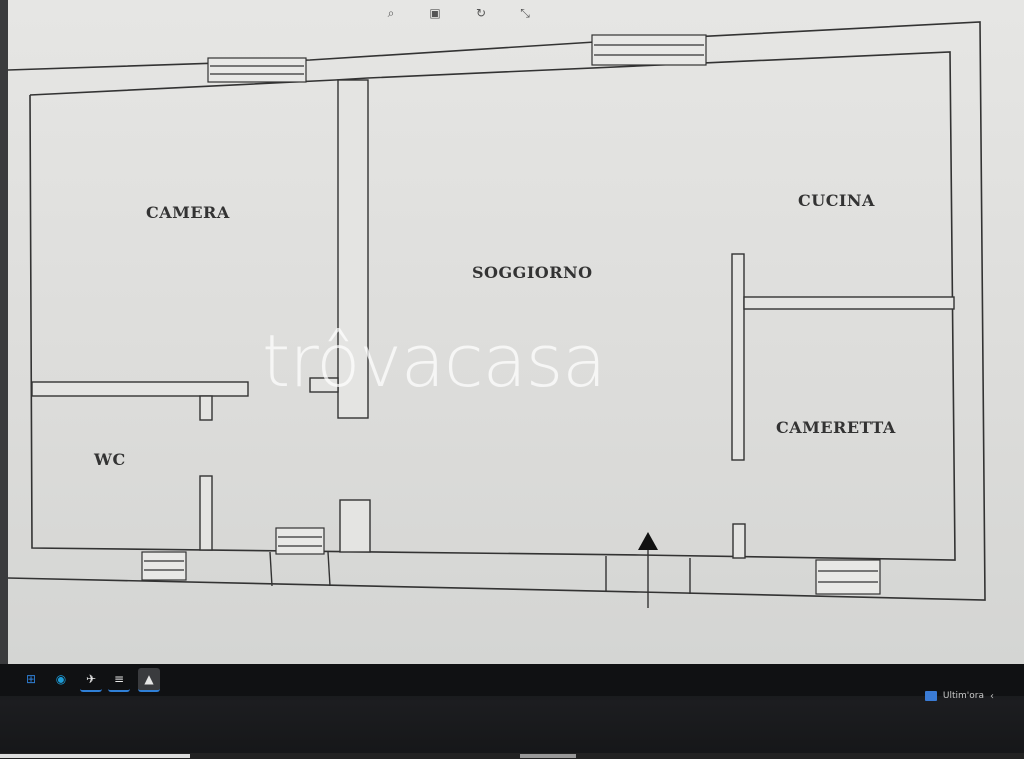  What do you see at coordinates (836, 200) in the screenshot?
I see `room-label-cucina: CUCINA` at bounding box center [836, 200].